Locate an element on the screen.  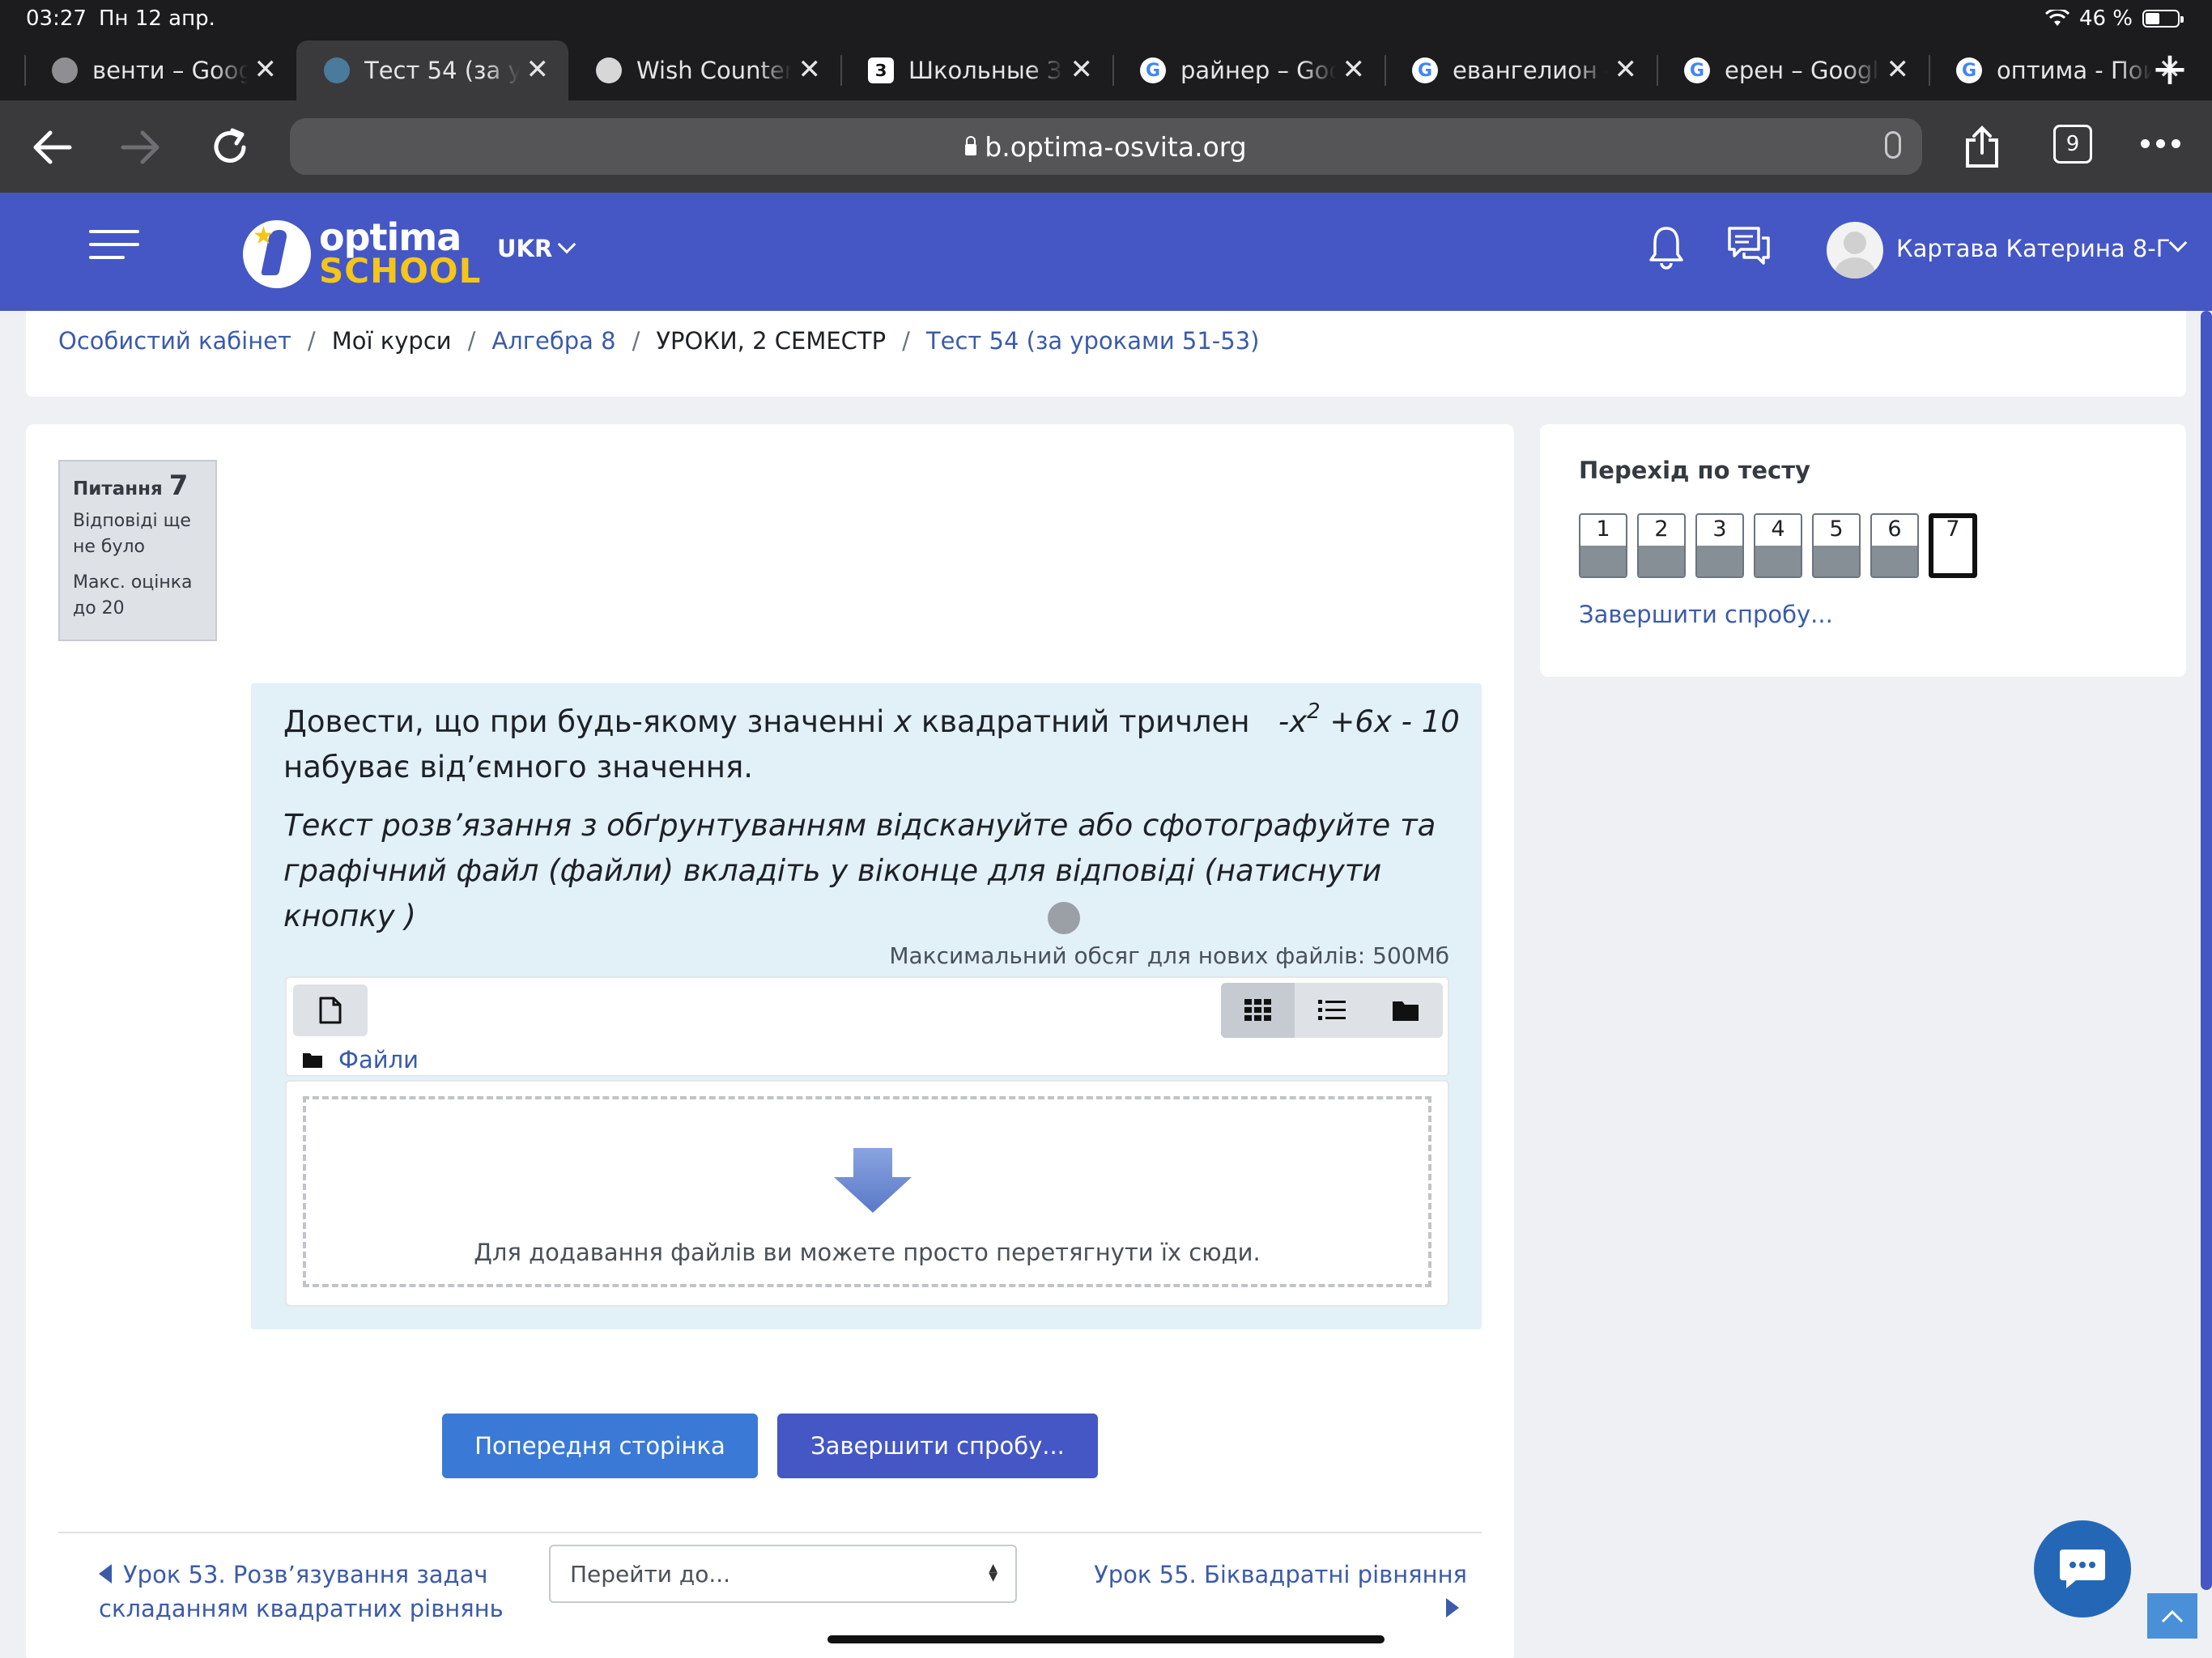
menu-toggle-icon is located at coordinates (114, 245).